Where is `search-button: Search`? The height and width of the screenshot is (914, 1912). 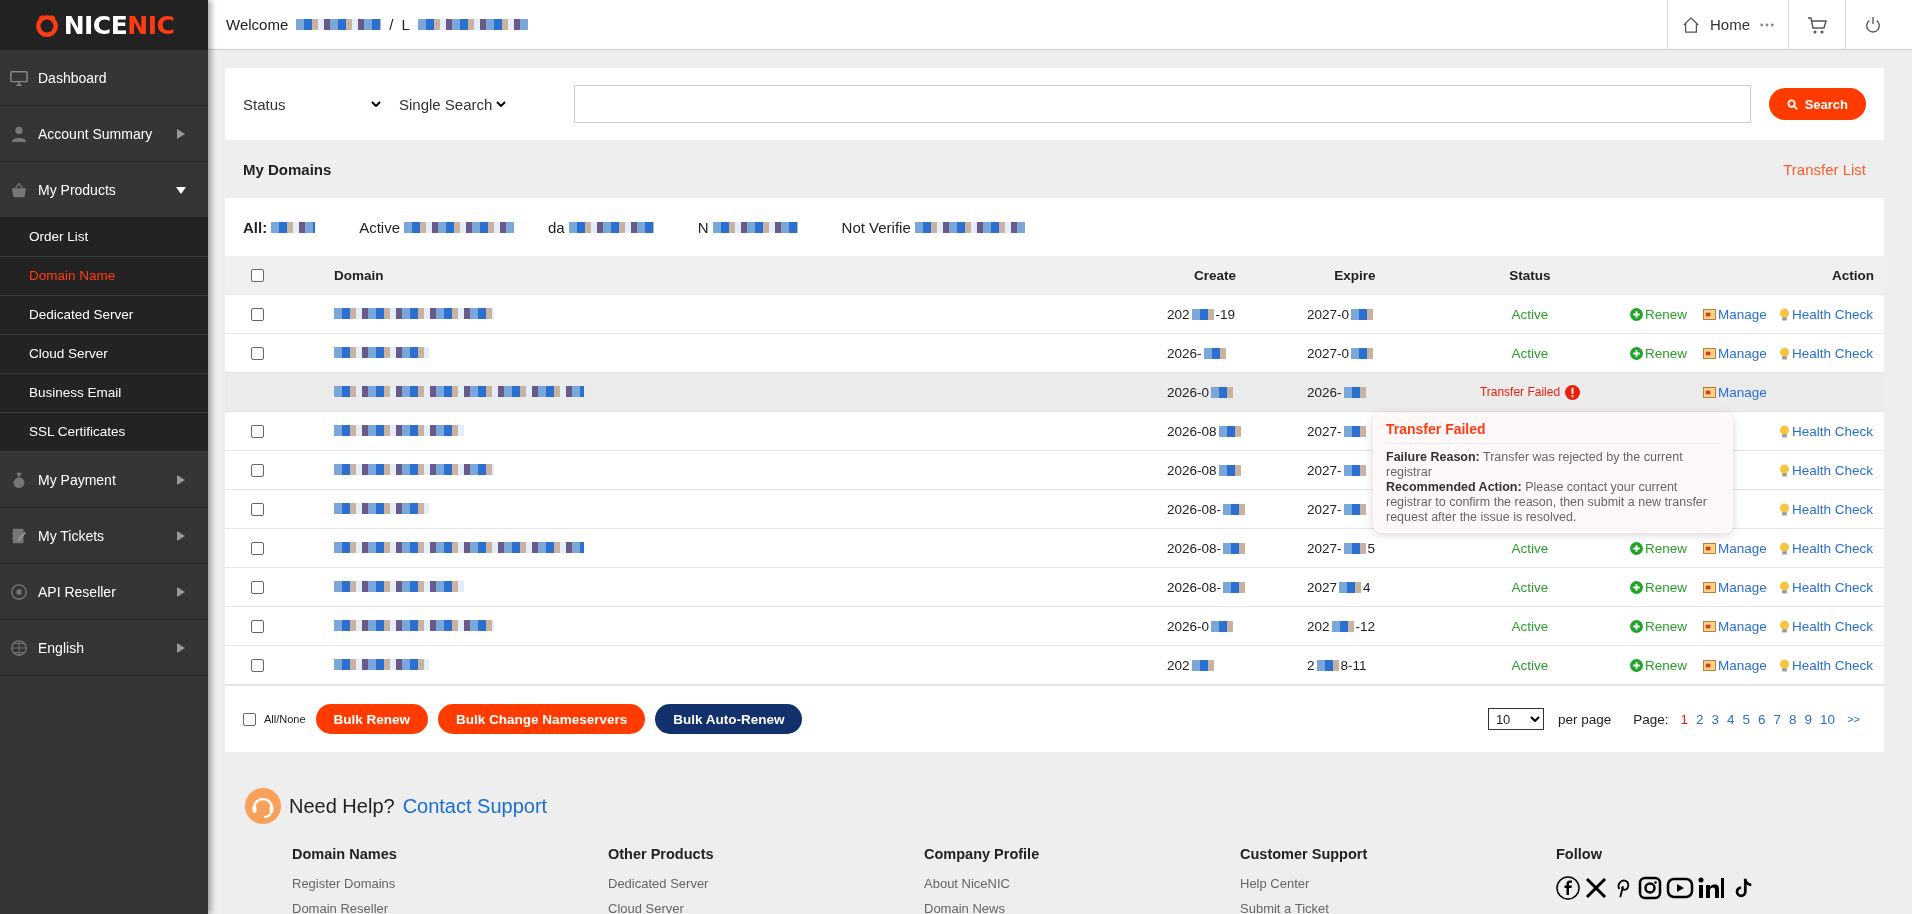 search-button: Search is located at coordinates (1817, 104).